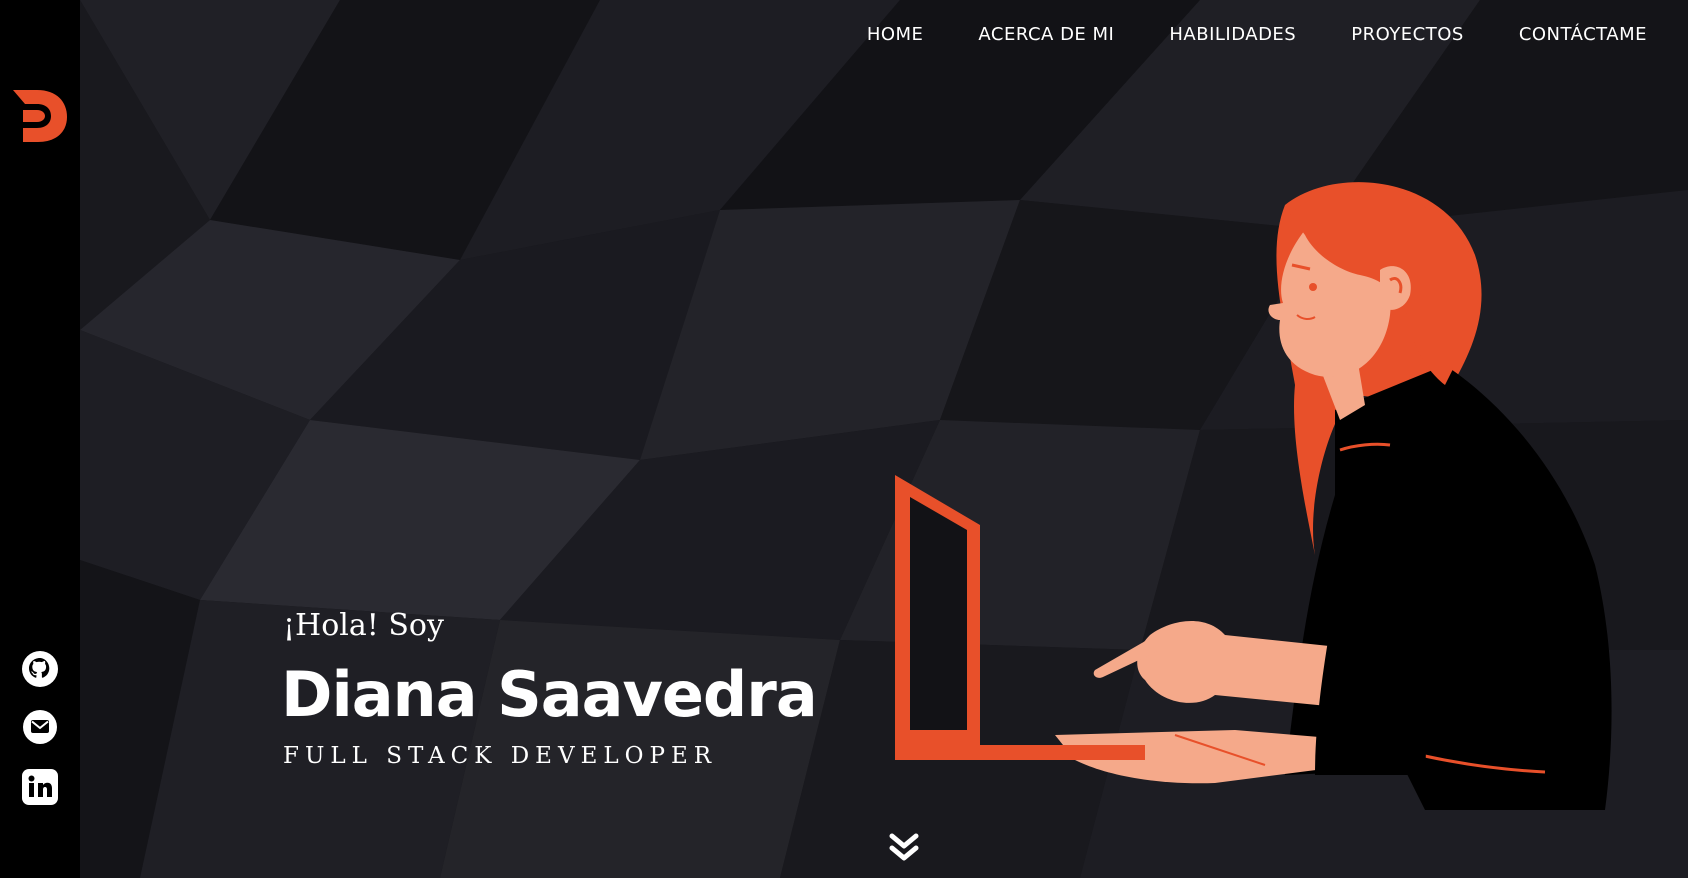 This screenshot has width=1688, height=878. Describe the element at coordinates (40, 669) in the screenshot. I see `github-icon` at that location.